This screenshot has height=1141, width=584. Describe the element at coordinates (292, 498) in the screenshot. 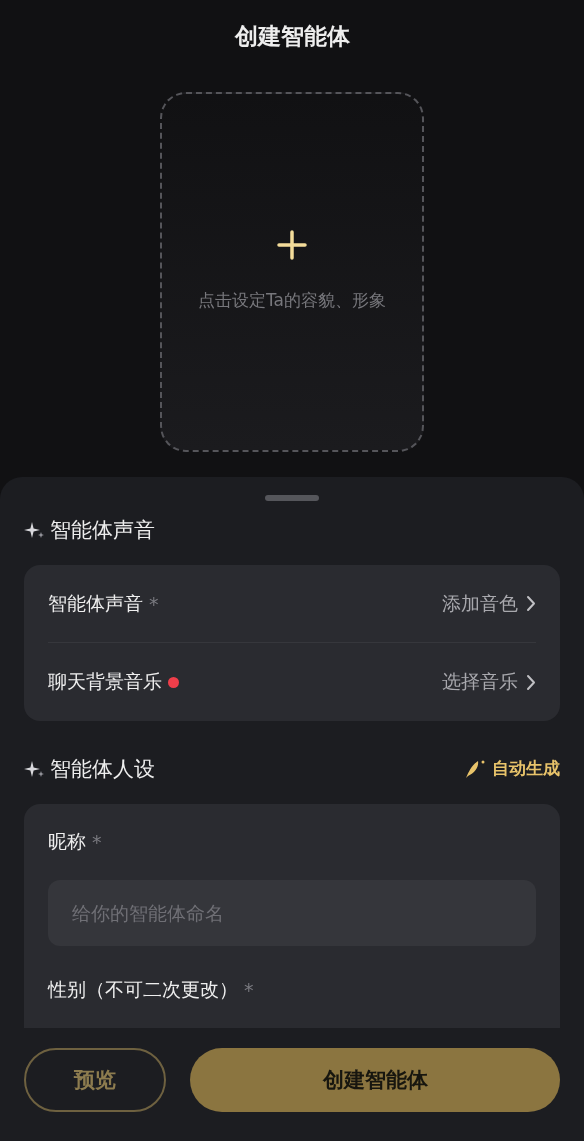

I see `drag-handle` at that location.